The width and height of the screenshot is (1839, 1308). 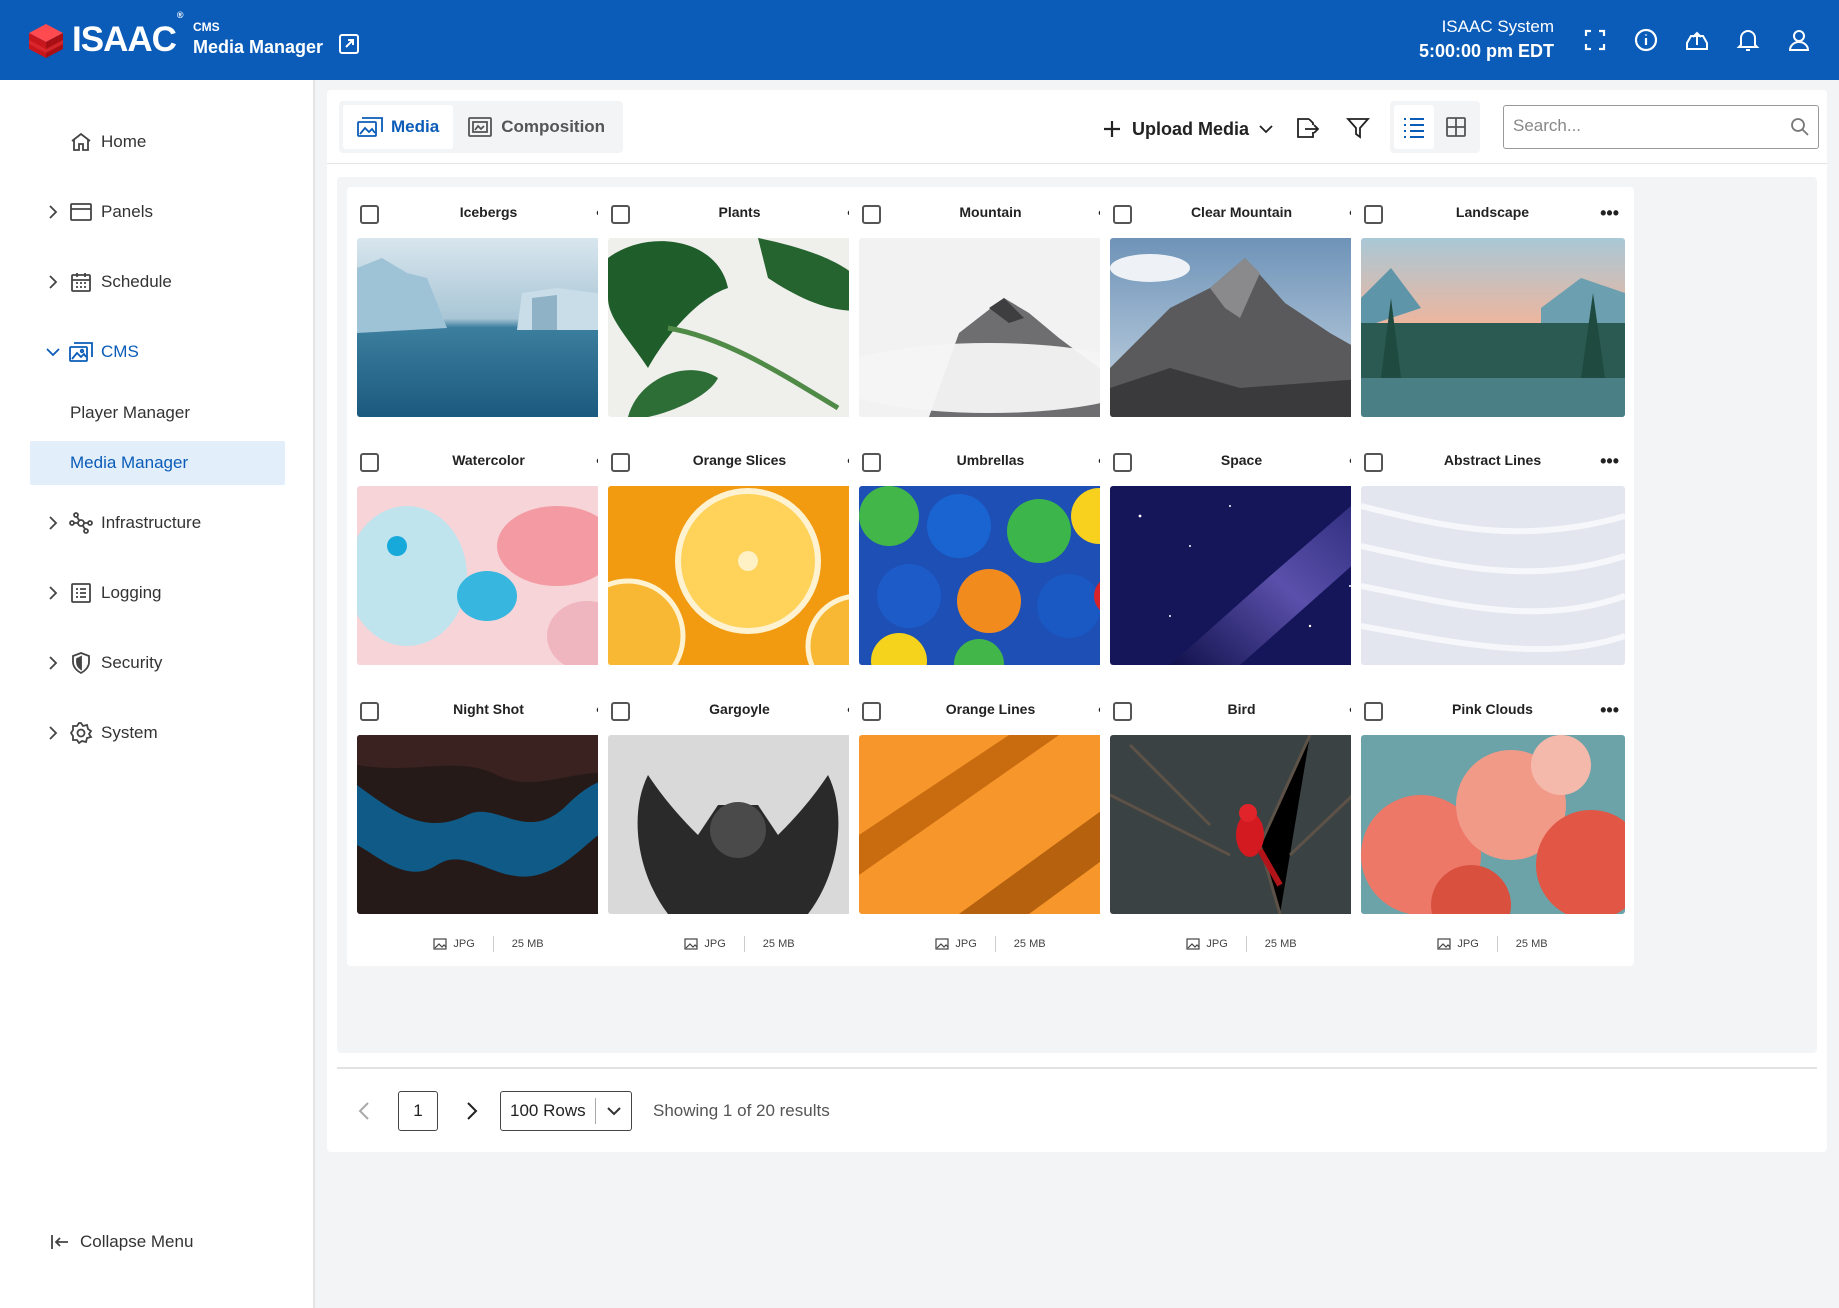 I want to click on search-input, so click(x=1639, y=126).